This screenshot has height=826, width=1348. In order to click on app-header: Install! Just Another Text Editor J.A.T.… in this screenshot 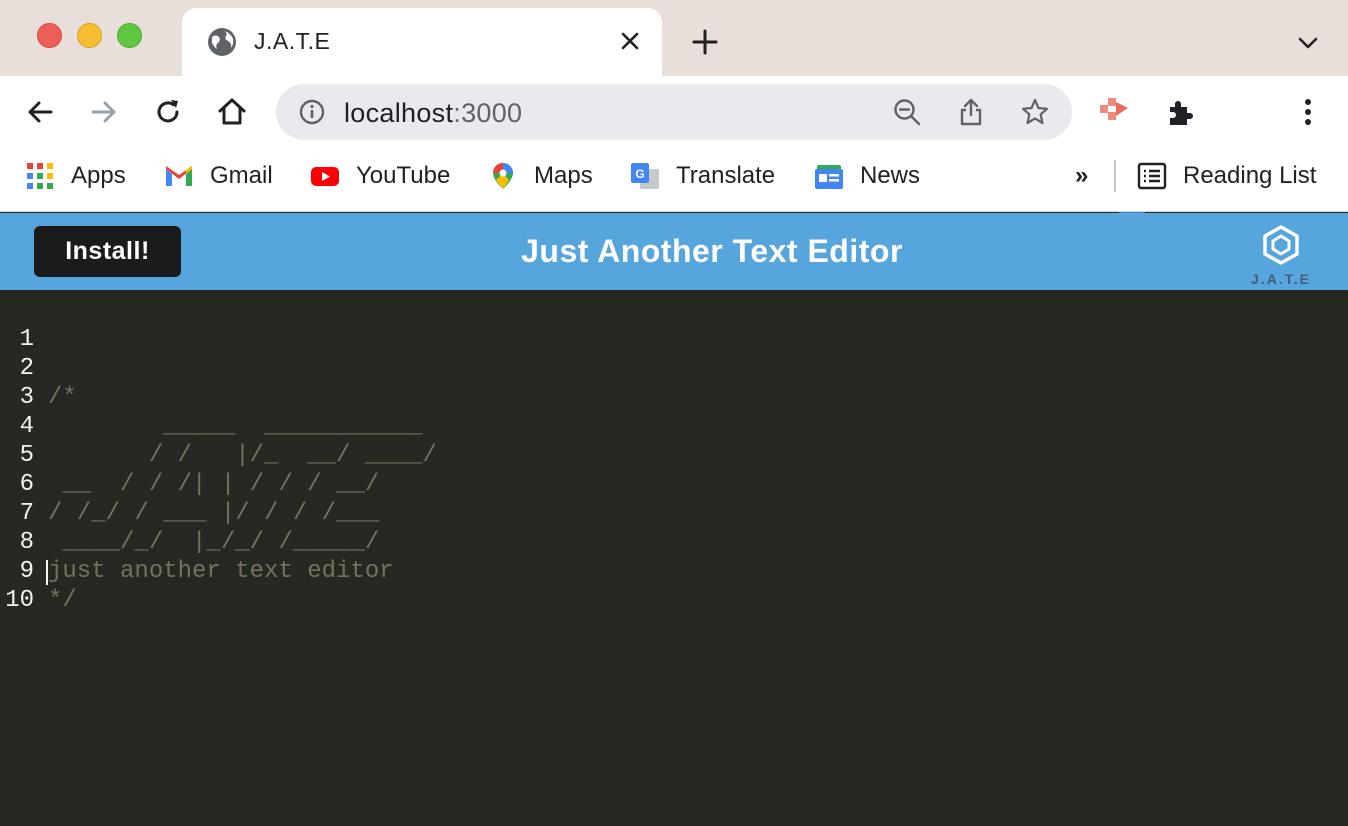, I will do `click(674, 251)`.